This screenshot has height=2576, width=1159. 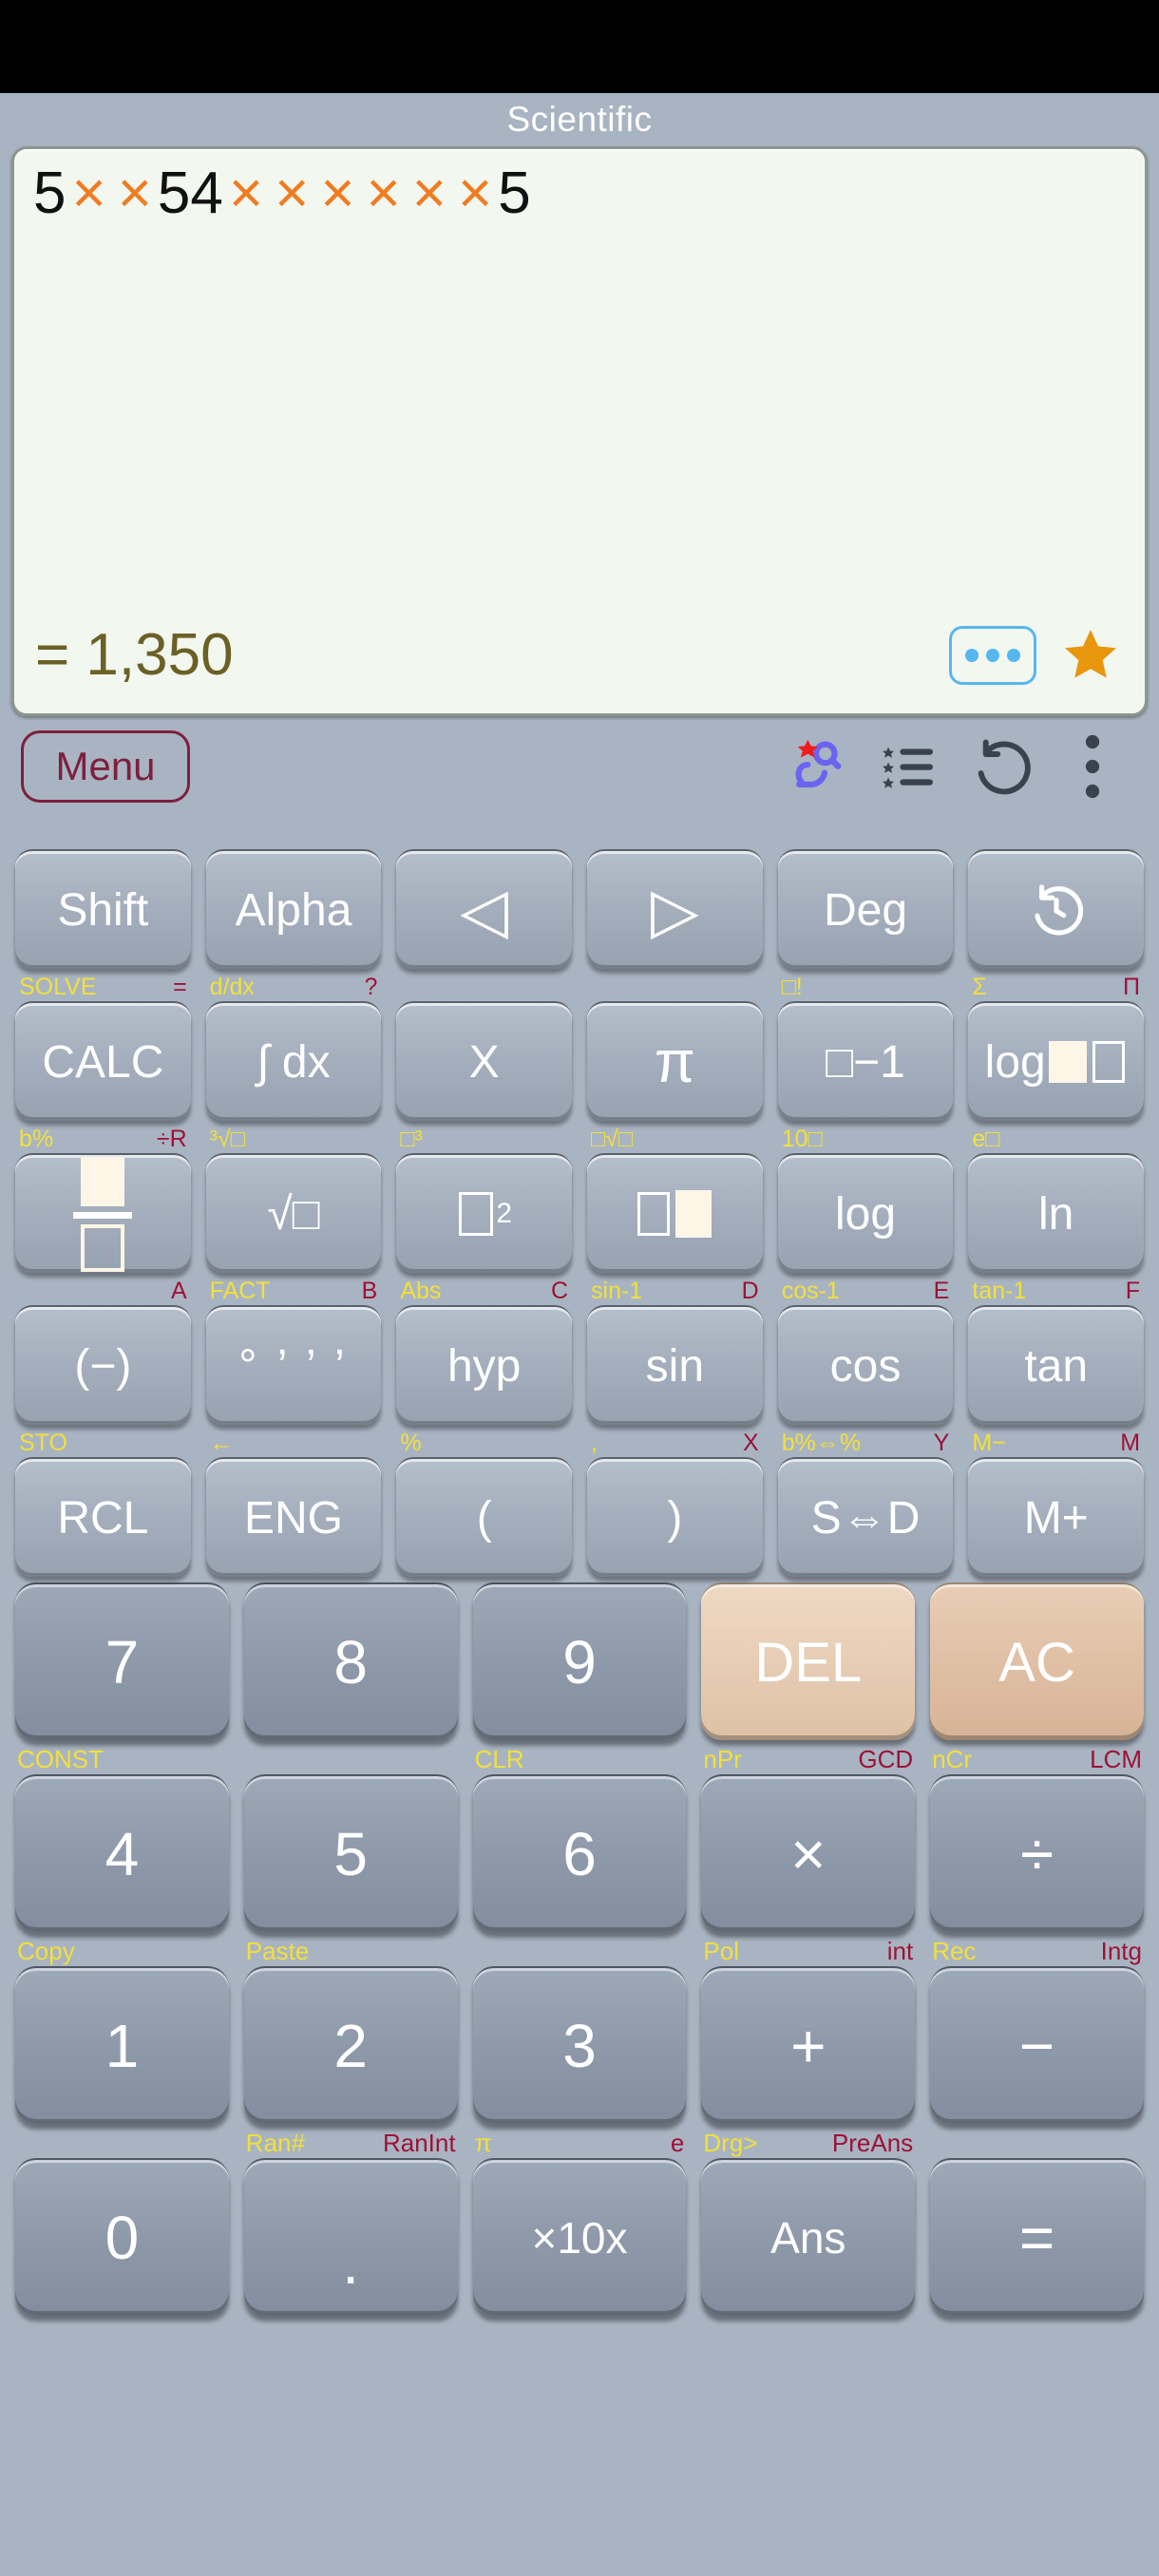 I want to click on key-hint: Pol int, so click(x=808, y=1949).